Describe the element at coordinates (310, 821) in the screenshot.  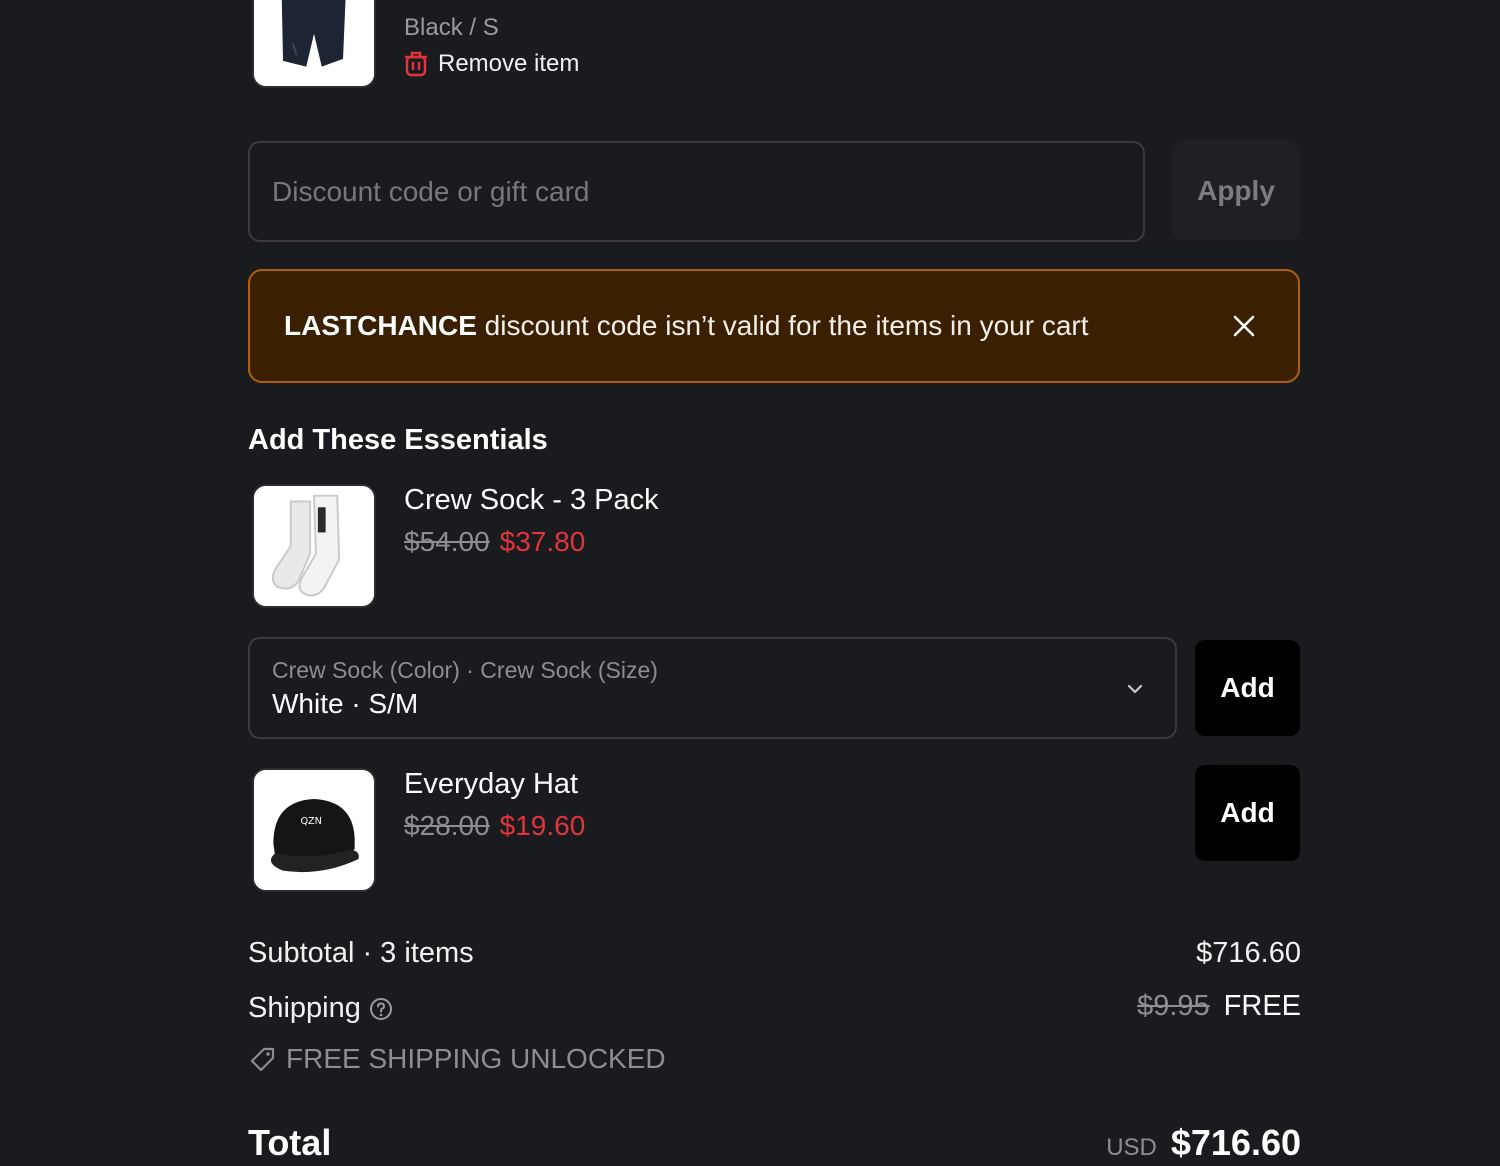
I see `svg-text: QZN` at that location.